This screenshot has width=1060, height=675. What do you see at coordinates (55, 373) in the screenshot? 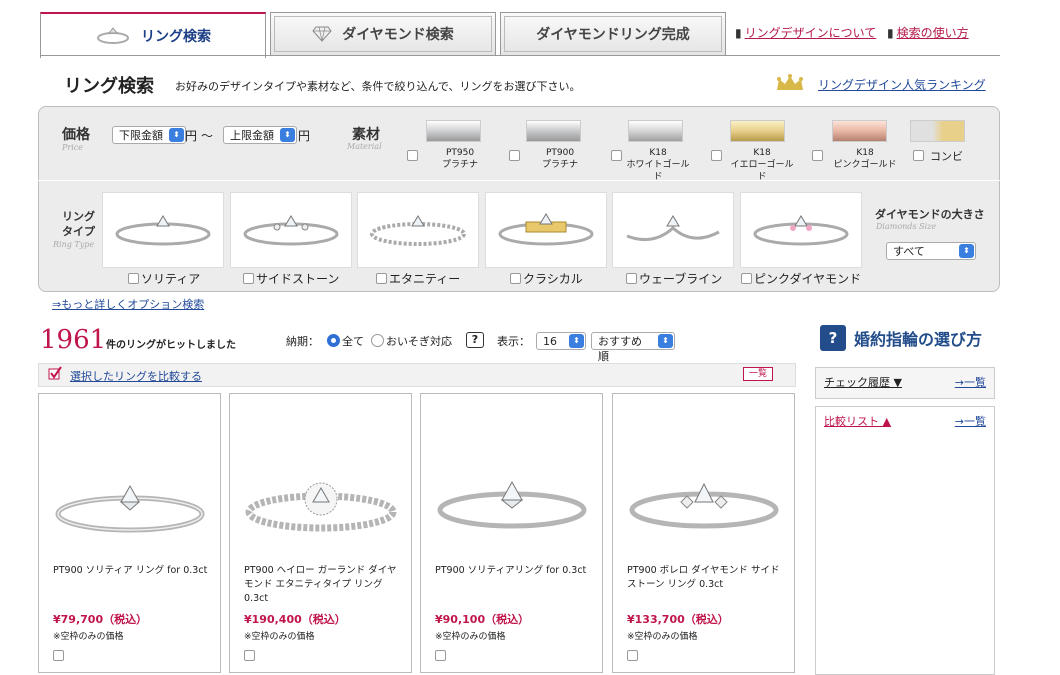
I see `checkmark-icon` at bounding box center [55, 373].